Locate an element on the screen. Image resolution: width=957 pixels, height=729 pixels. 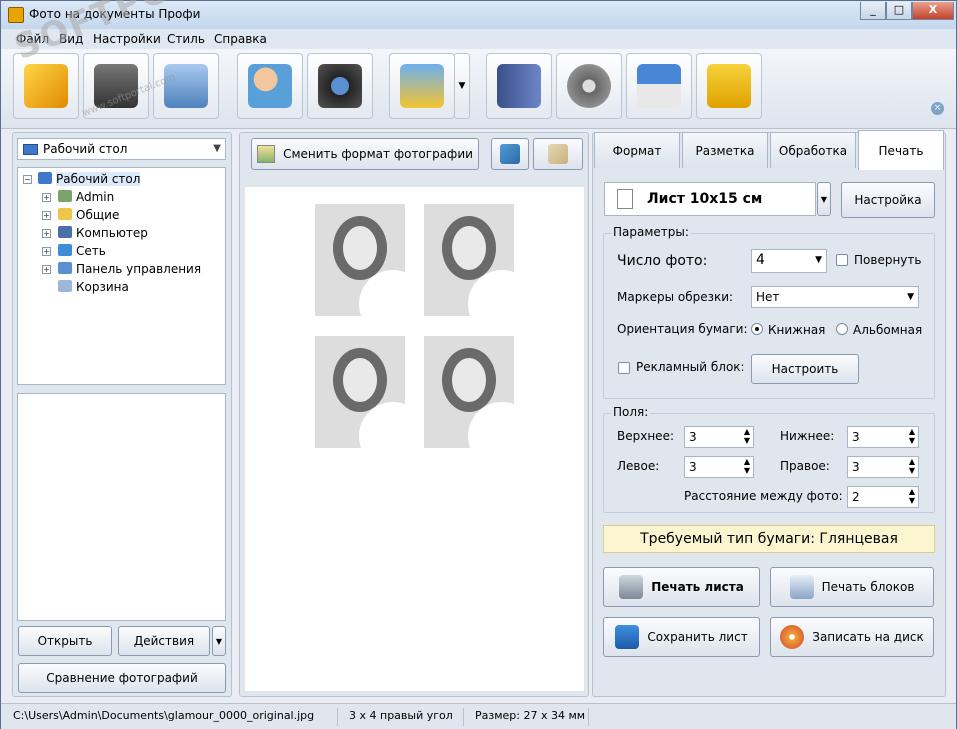
right-margin-label: Правое: is located at coordinates (805, 466).